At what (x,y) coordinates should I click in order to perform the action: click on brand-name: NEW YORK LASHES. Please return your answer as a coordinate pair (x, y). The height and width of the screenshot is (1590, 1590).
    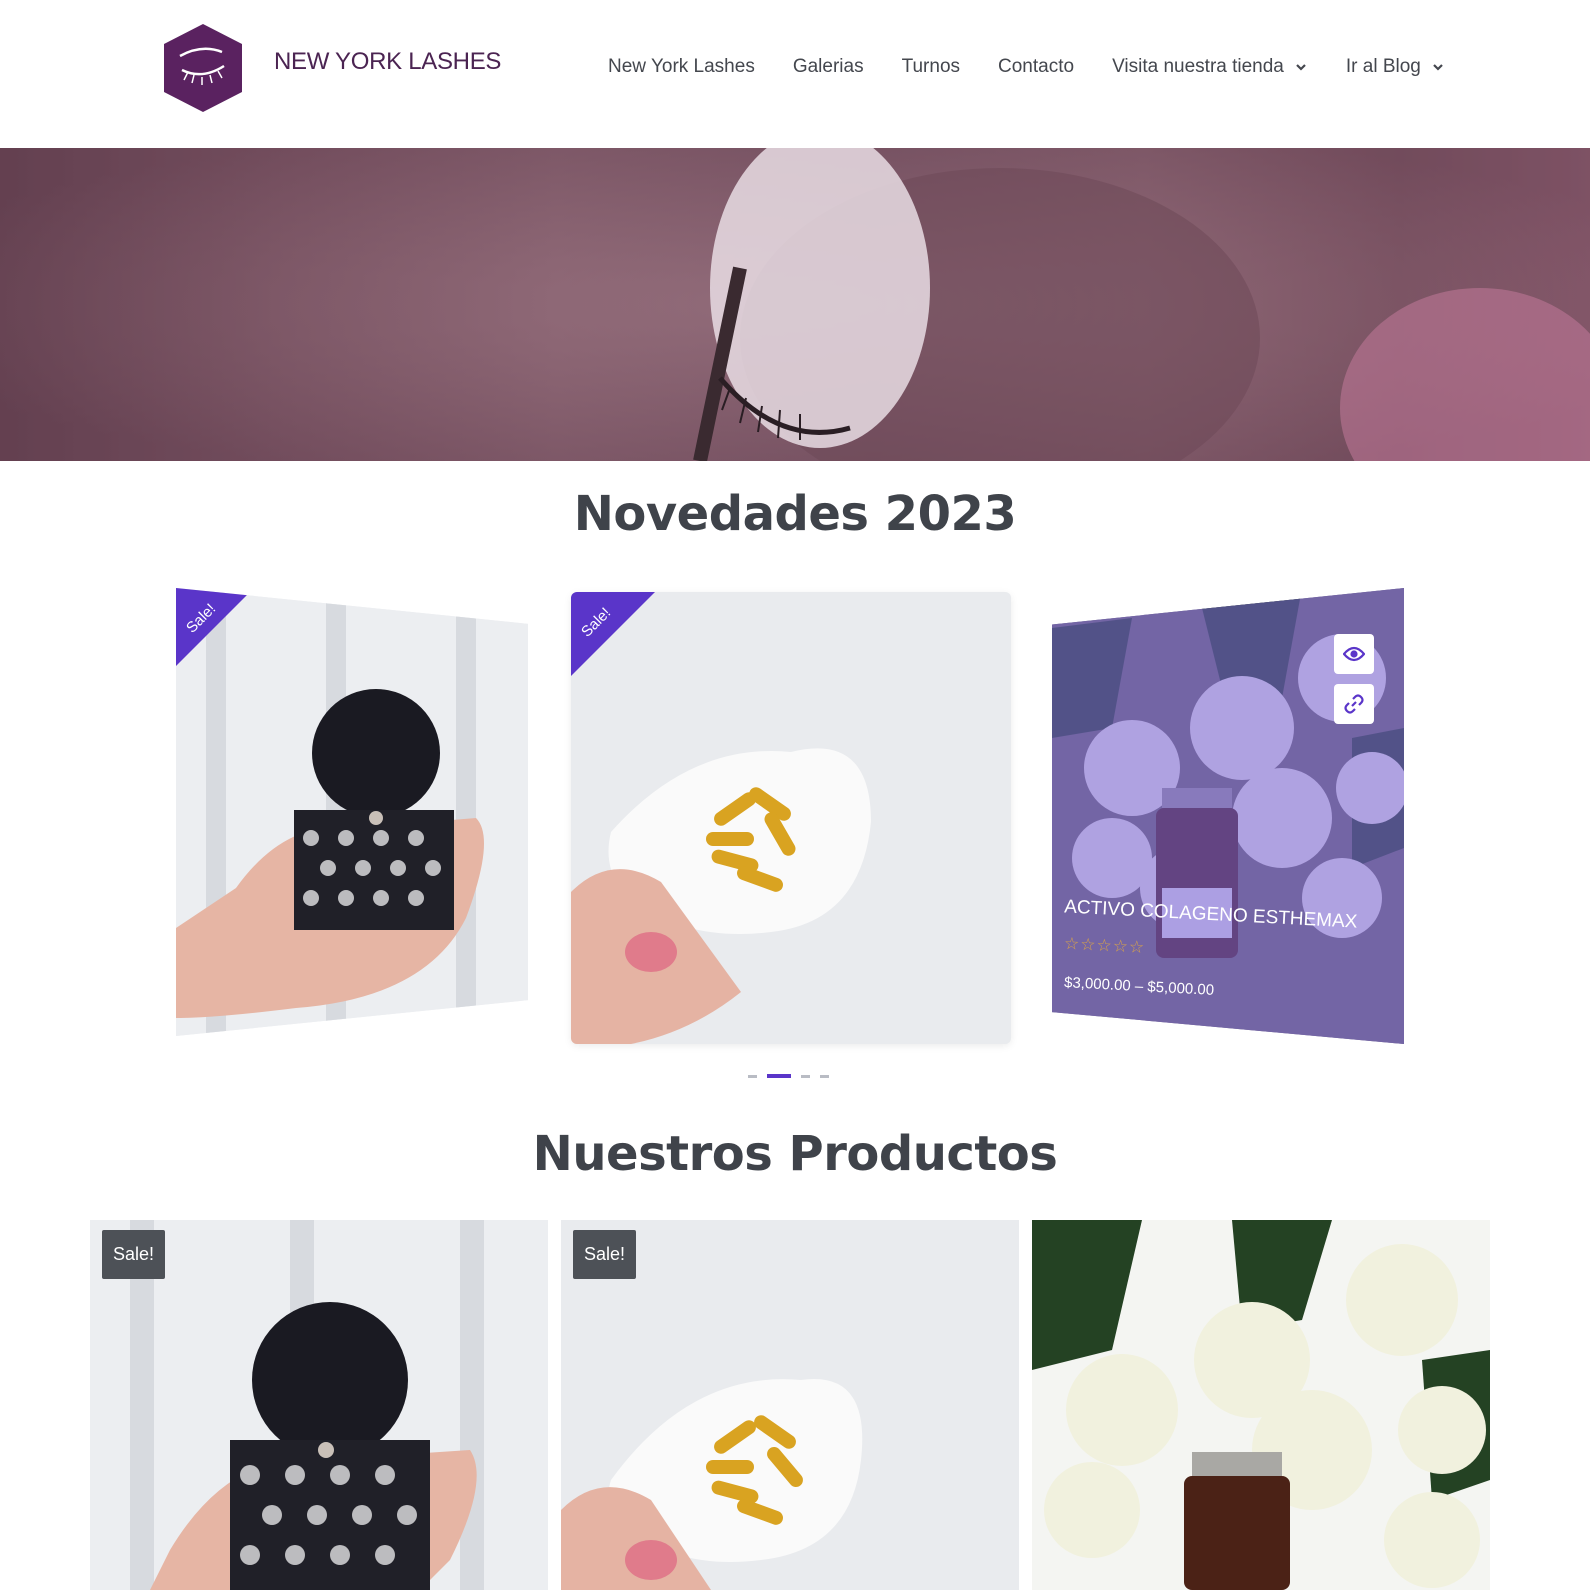
    Looking at the image, I should click on (387, 62).